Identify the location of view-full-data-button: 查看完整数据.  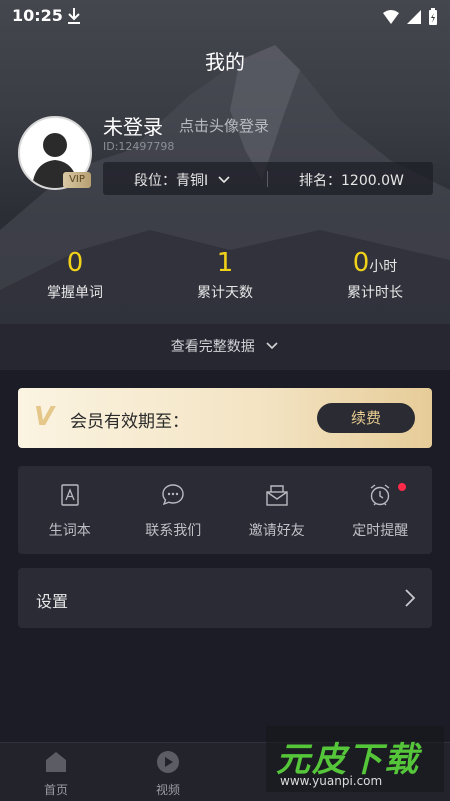
(225, 347).